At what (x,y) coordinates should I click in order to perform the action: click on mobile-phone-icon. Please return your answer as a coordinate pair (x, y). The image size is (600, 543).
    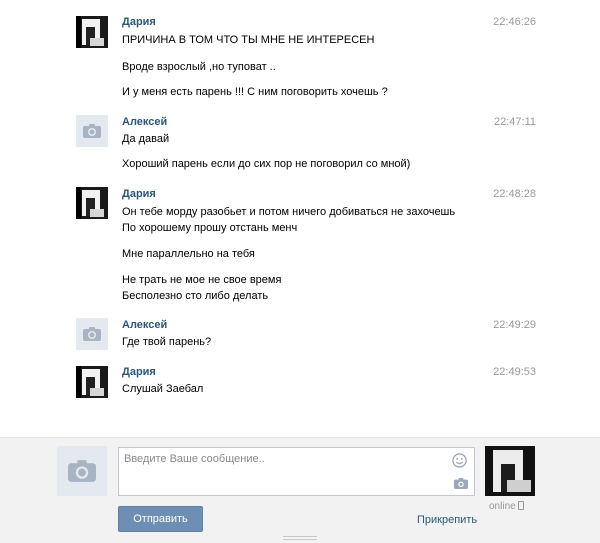
    Looking at the image, I should click on (520, 505).